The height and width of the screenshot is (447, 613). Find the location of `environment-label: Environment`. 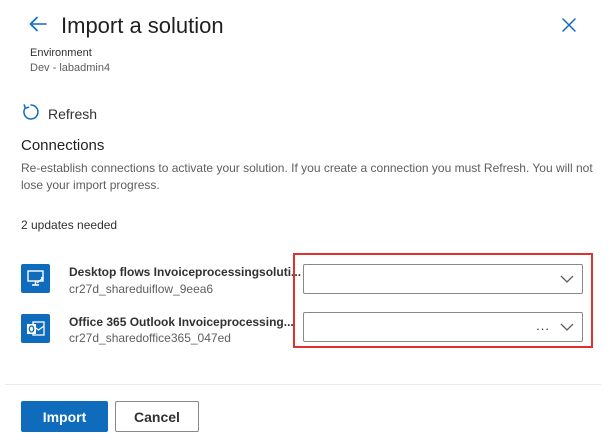

environment-label: Environment is located at coordinates (61, 53).